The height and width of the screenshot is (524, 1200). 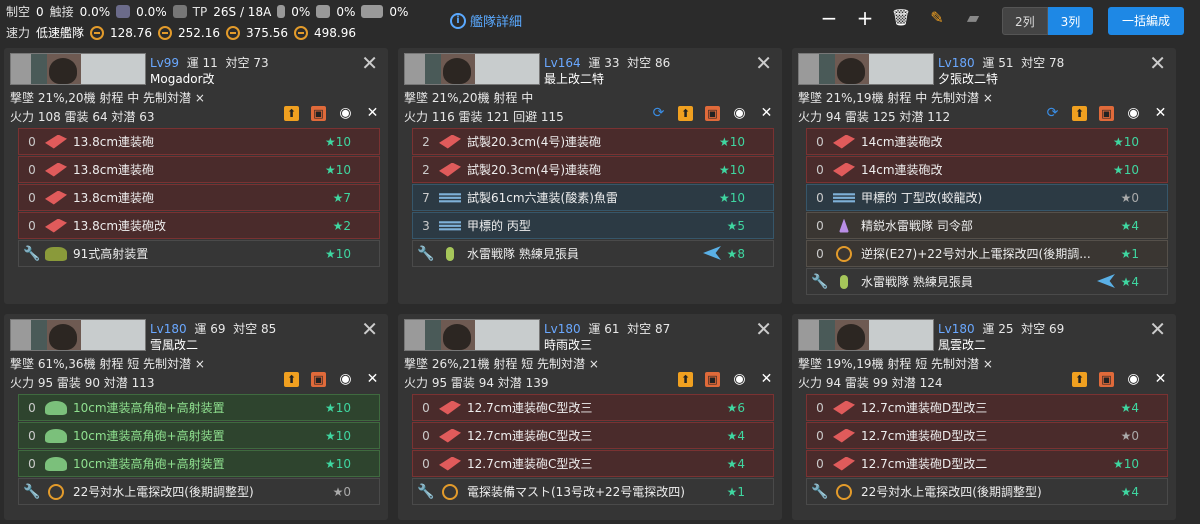 I want to click on edit-note-icon: ✎, so click(x=937, y=18).